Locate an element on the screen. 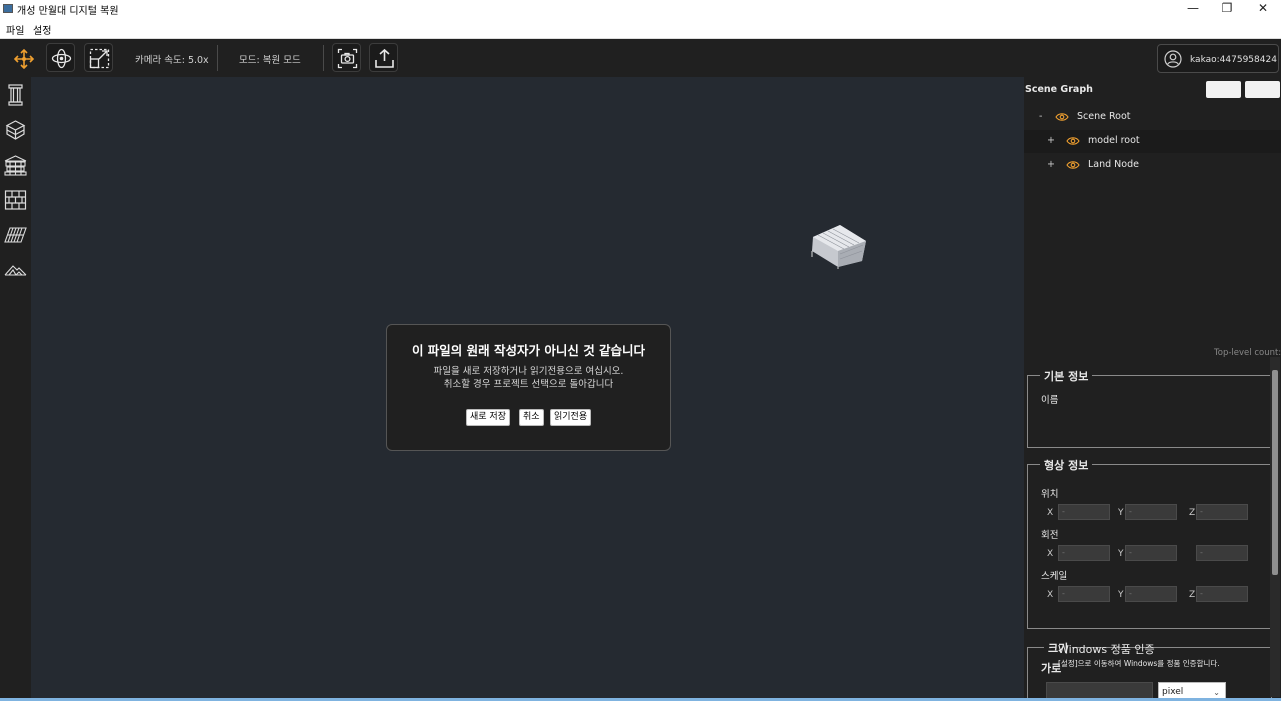  move-tool-button is located at coordinates (22, 57).